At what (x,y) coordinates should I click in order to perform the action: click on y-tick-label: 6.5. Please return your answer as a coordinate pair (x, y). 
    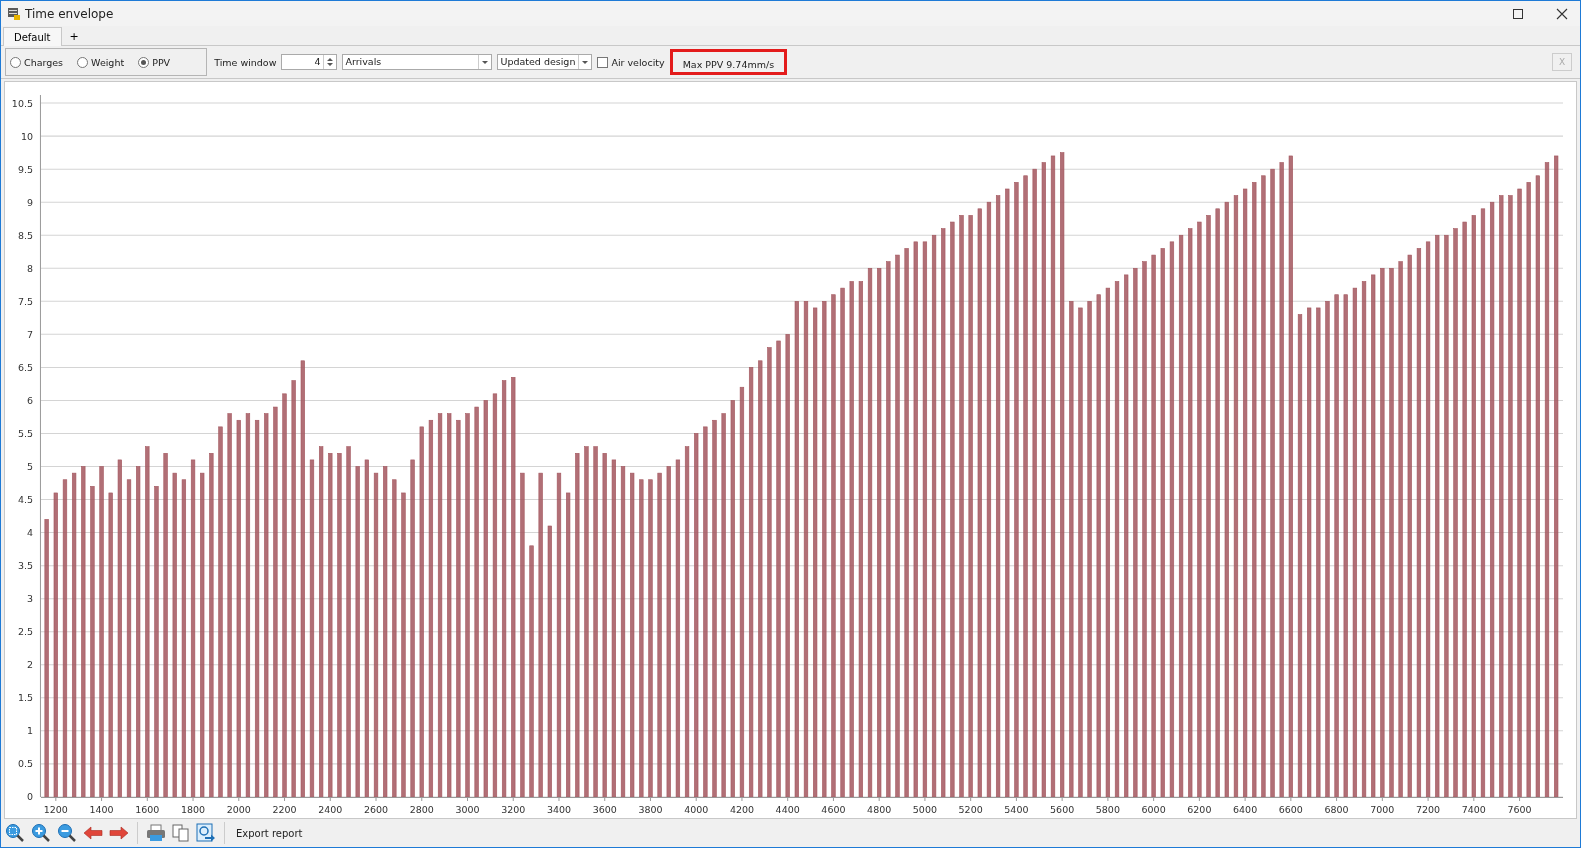
    Looking at the image, I should click on (25, 367).